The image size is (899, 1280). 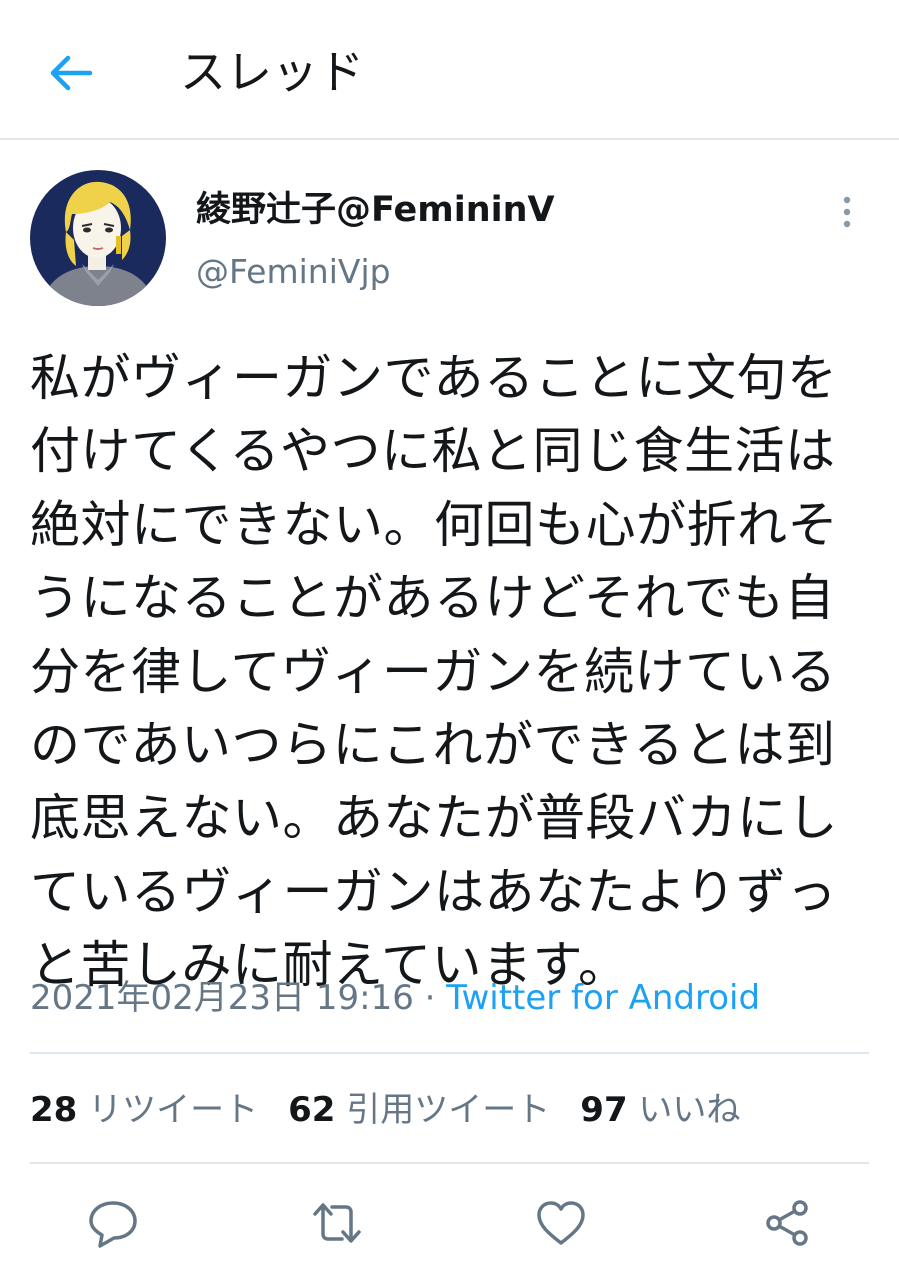 I want to click on retweets-stat: 28 リツイート, so click(x=144, y=1110).